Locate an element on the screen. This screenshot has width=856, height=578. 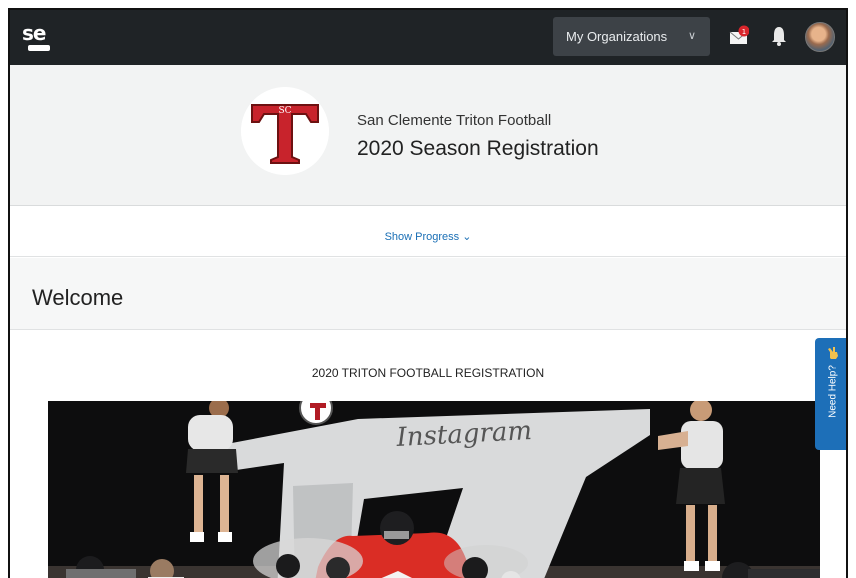
my-organizations-dropdown: My Organizations ∨ is located at coordinates (631, 36).